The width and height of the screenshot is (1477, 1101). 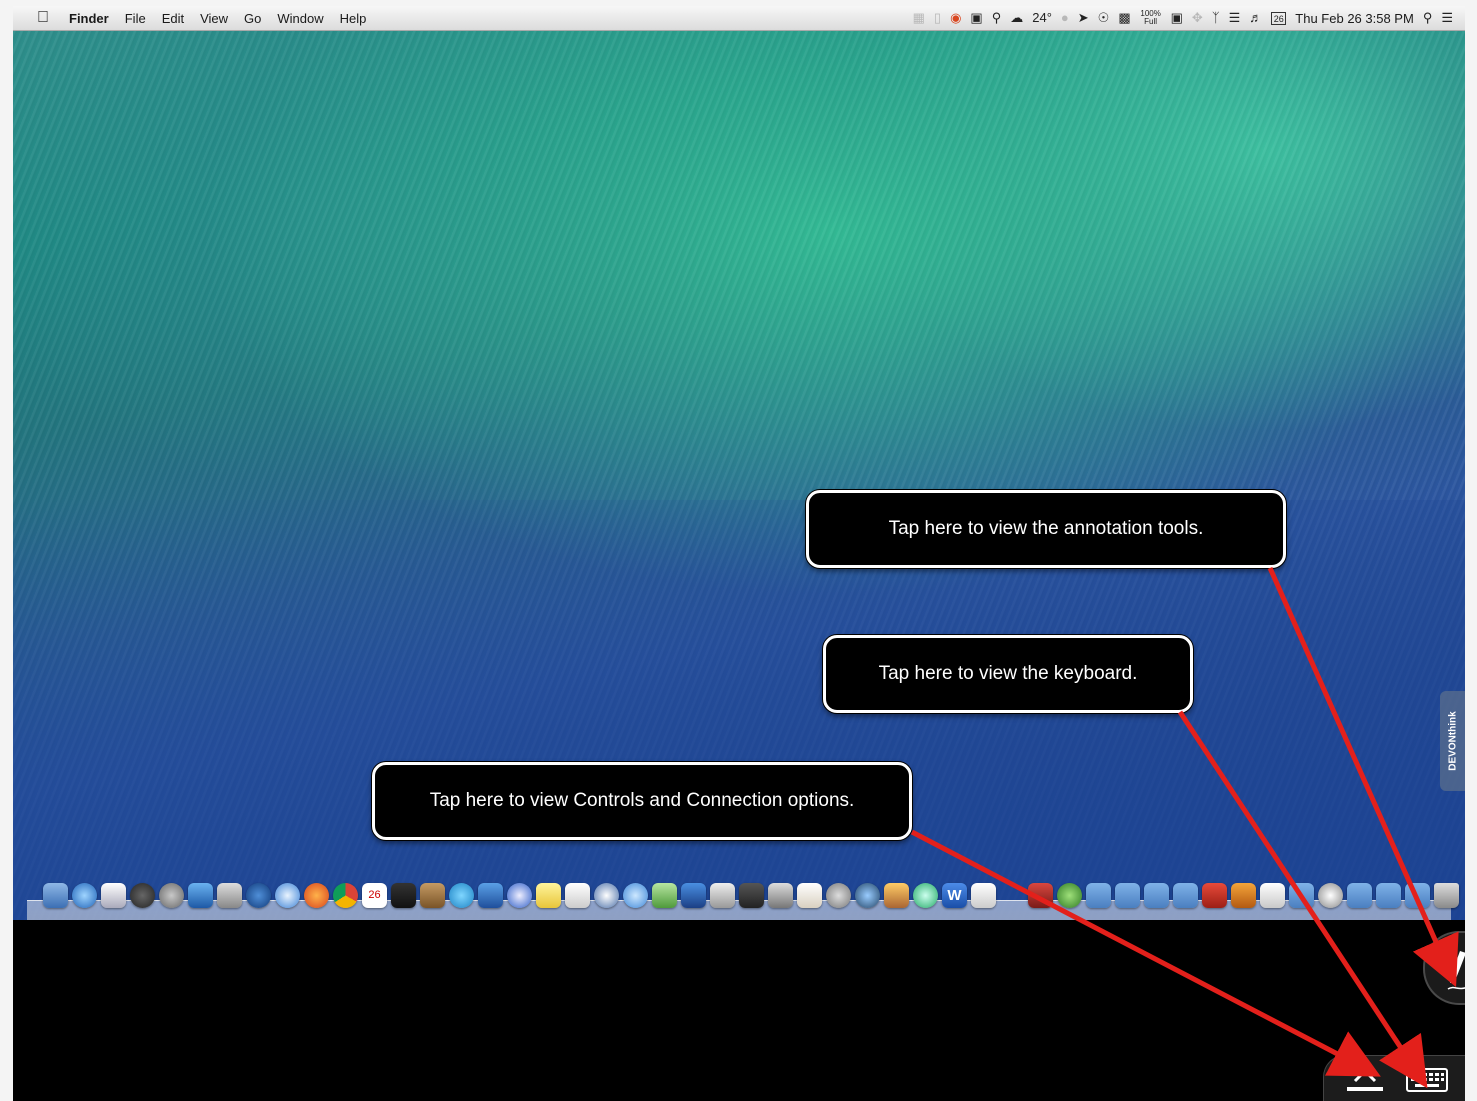 What do you see at coordinates (1040, 895) in the screenshot?
I see `monitor-app-icon` at bounding box center [1040, 895].